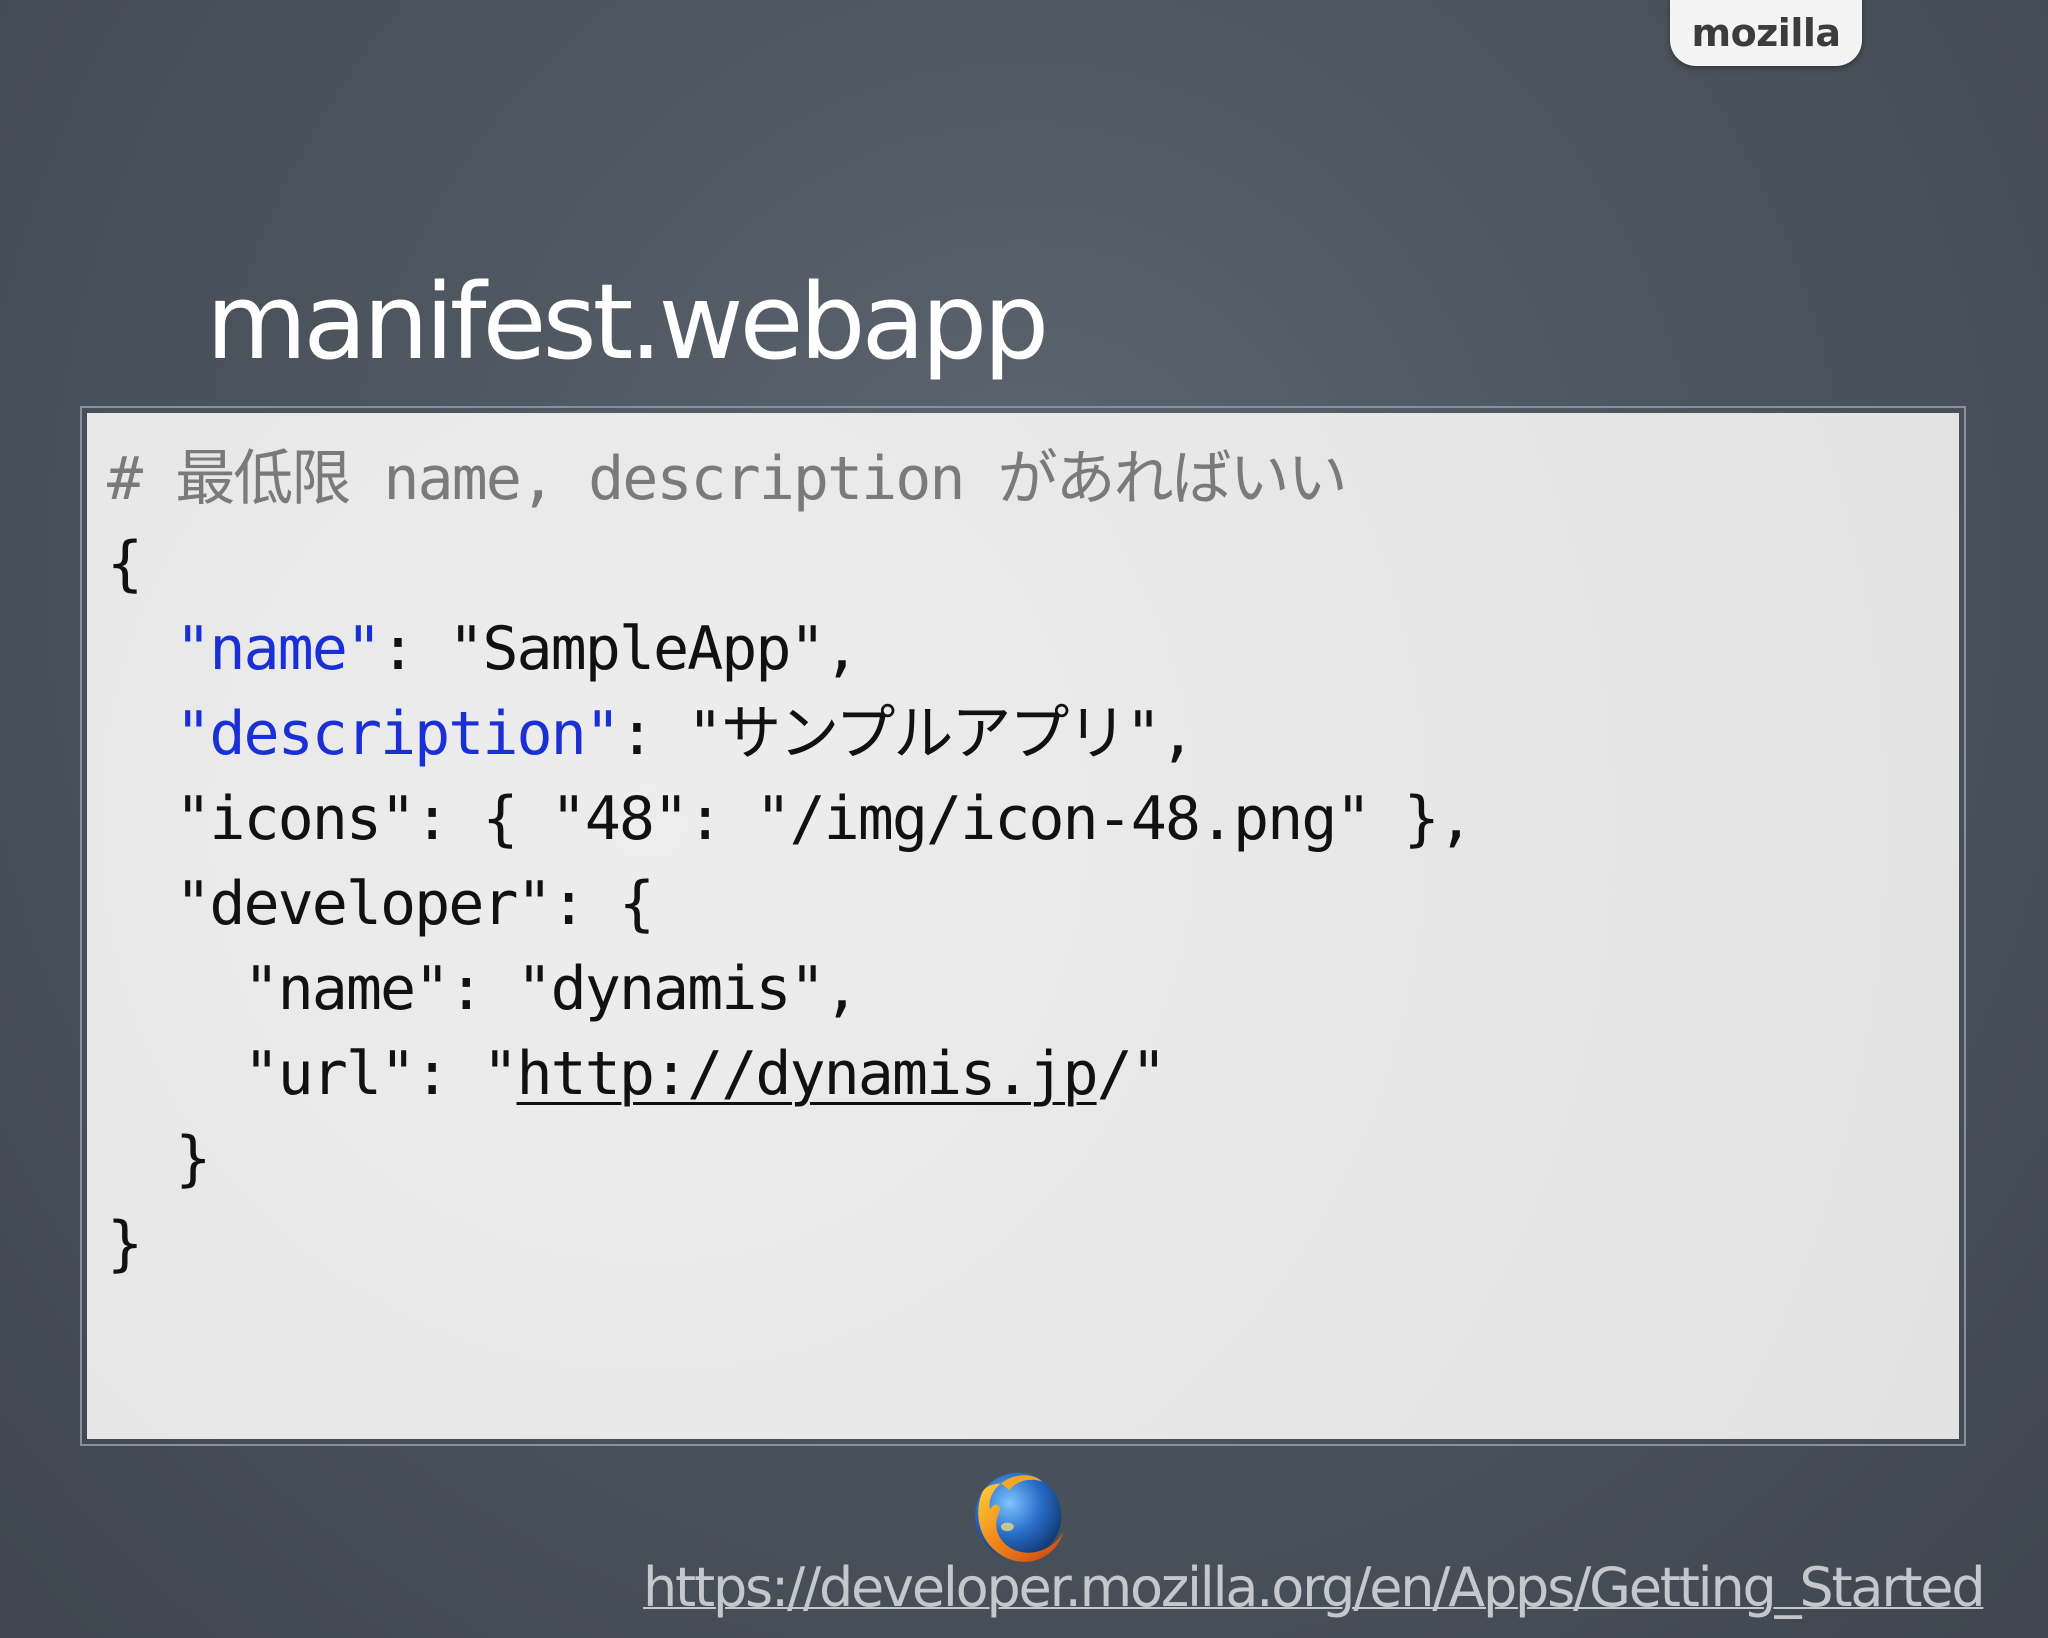  Describe the element at coordinates (381, 904) in the screenshot. I see `code-developer-open: "developer": {` at that location.